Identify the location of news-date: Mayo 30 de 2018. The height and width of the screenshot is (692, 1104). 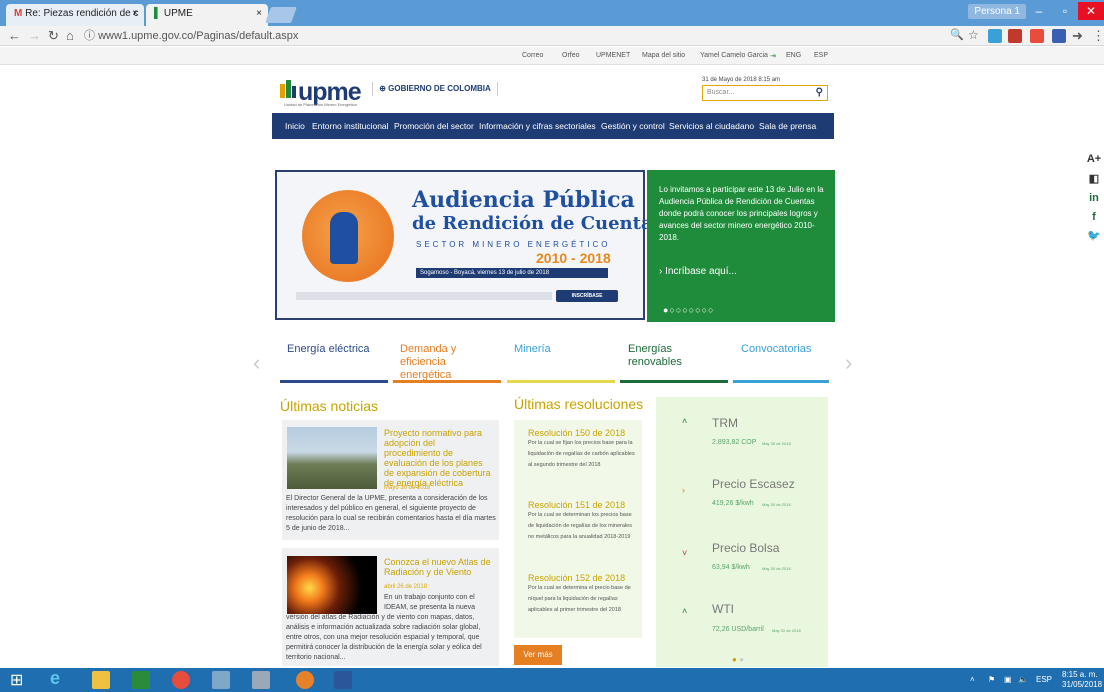
(407, 488).